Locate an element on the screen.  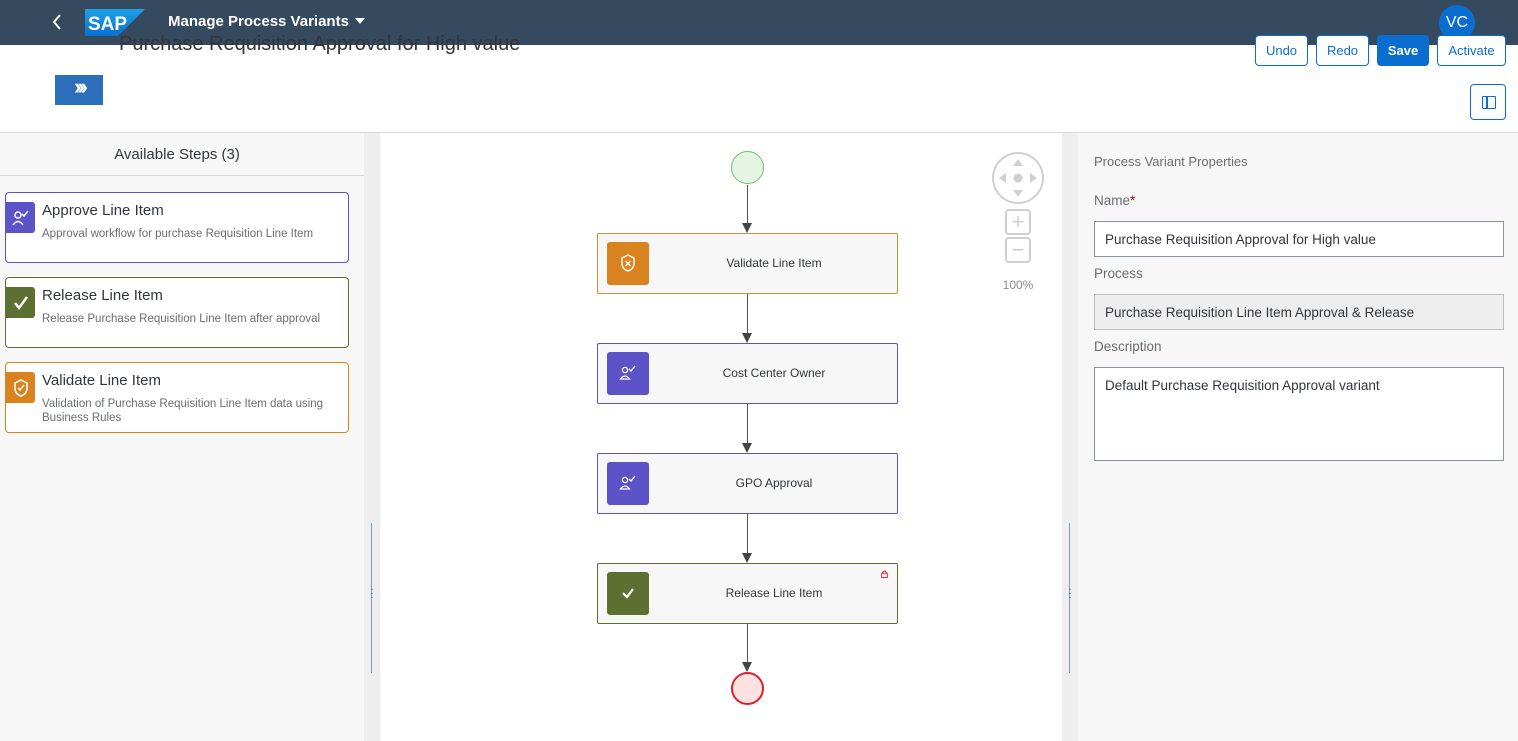
process-label: Process is located at coordinates (1118, 273).